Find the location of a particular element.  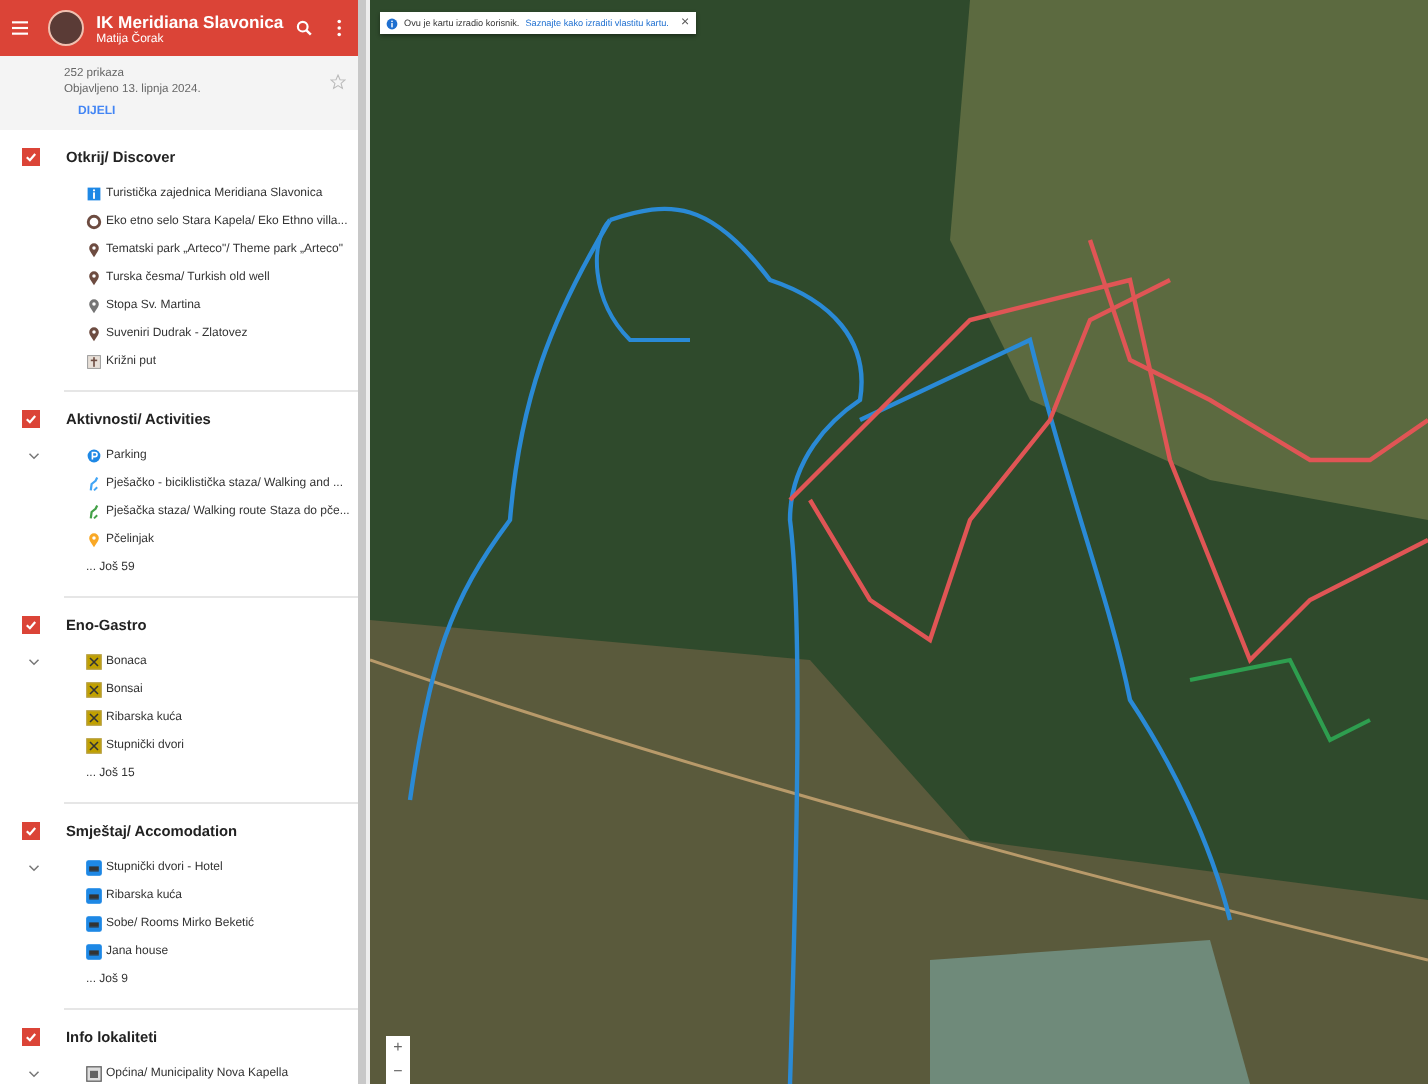

more-options-icon is located at coordinates (338, 28).